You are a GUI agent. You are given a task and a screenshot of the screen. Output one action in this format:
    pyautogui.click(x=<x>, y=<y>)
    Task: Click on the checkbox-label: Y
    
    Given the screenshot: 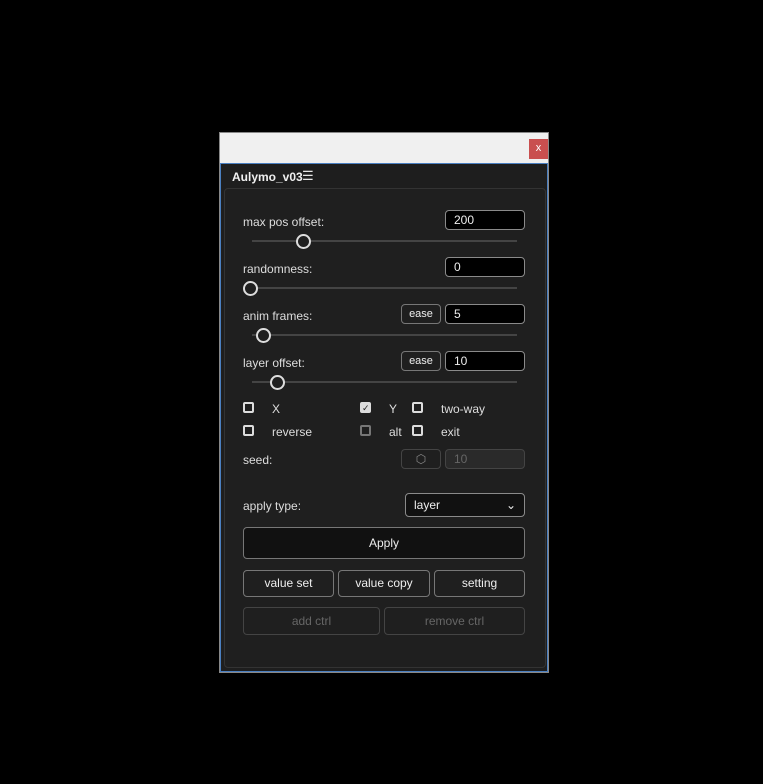 What is the action you would take?
    pyautogui.click(x=393, y=409)
    